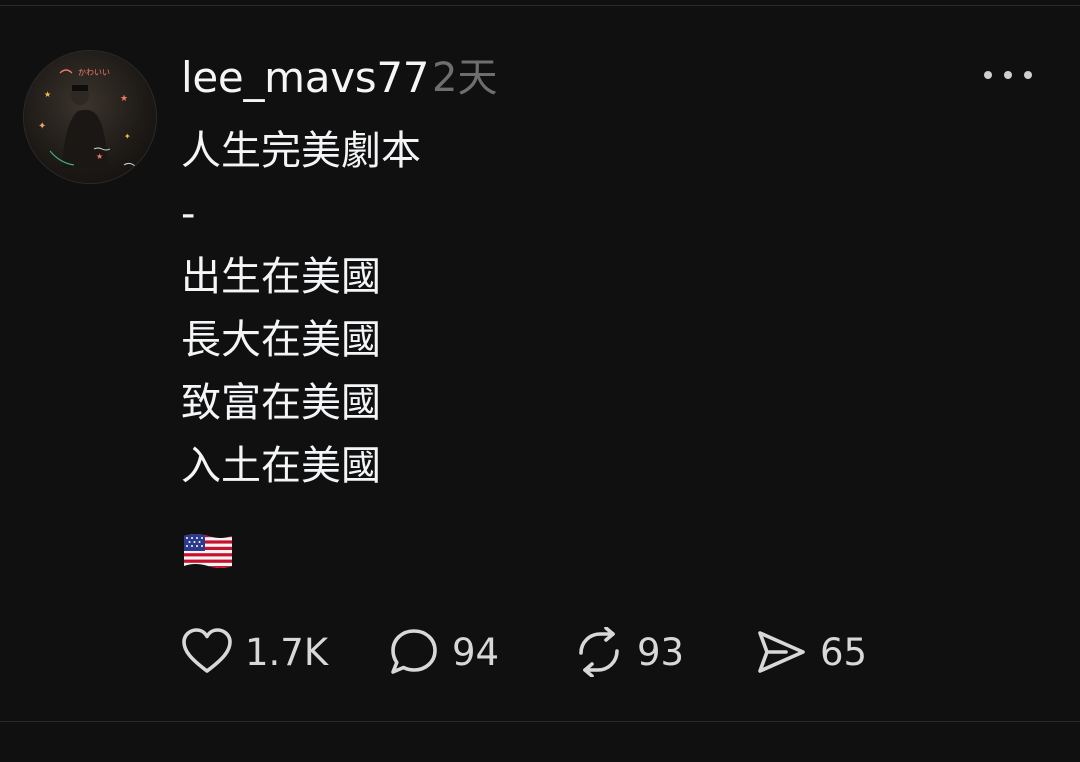  Describe the element at coordinates (844, 652) in the screenshot. I see `share-count: 65` at that location.